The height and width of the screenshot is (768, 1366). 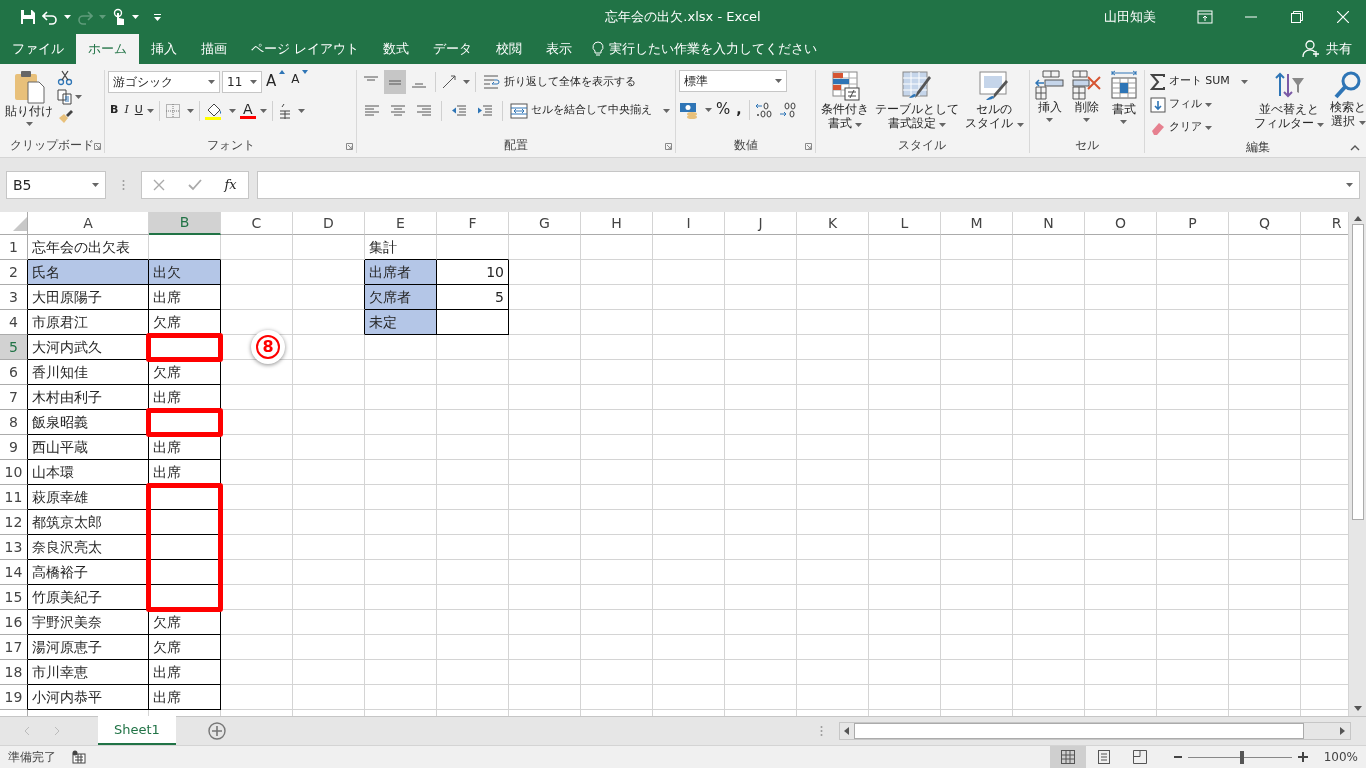 What do you see at coordinates (14, 347) in the screenshot?
I see `row-header: 5` at bounding box center [14, 347].